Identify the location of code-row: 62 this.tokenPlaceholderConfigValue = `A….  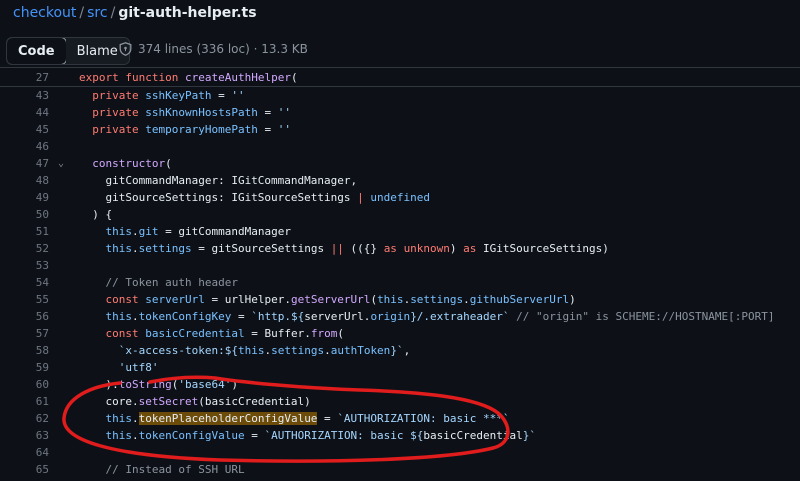
(400, 418).